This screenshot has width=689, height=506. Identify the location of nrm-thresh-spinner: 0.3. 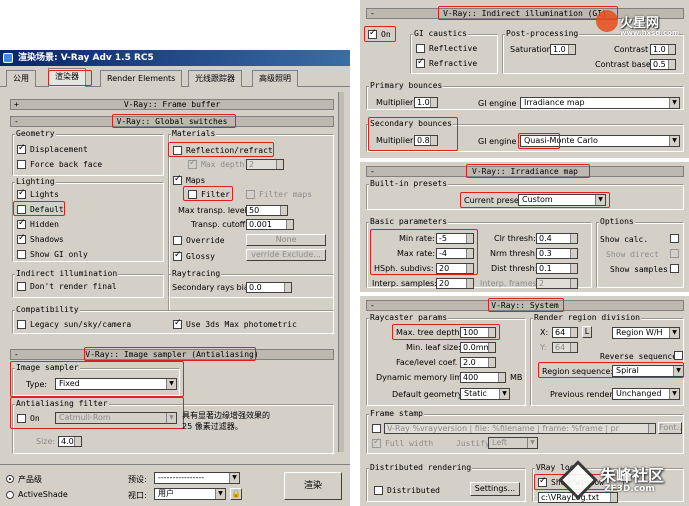
(557, 253).